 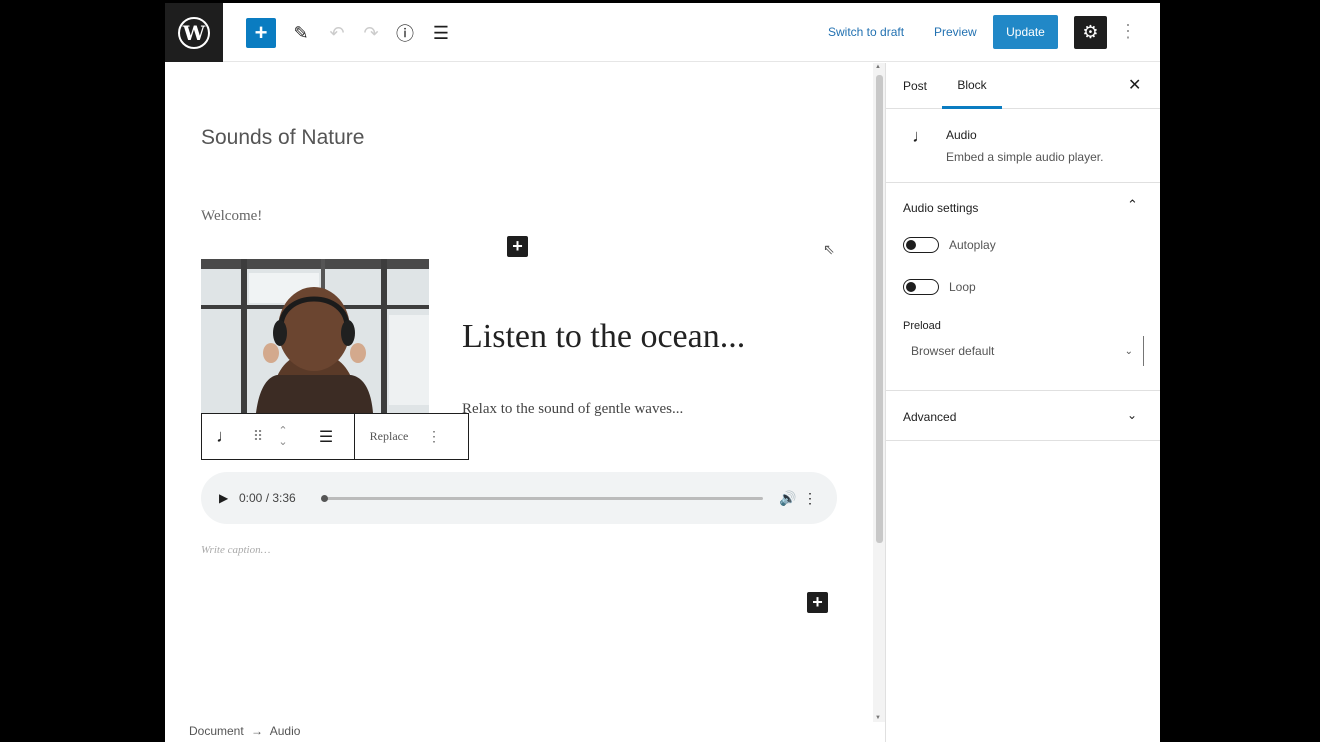 I want to click on scroll-up-icon: ▲, so click(x=878, y=67).